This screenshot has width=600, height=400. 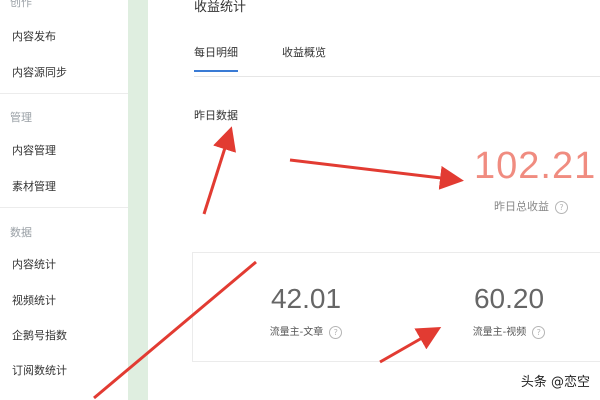 I want to click on tab-income-overview: 收益概览, so click(x=304, y=52).